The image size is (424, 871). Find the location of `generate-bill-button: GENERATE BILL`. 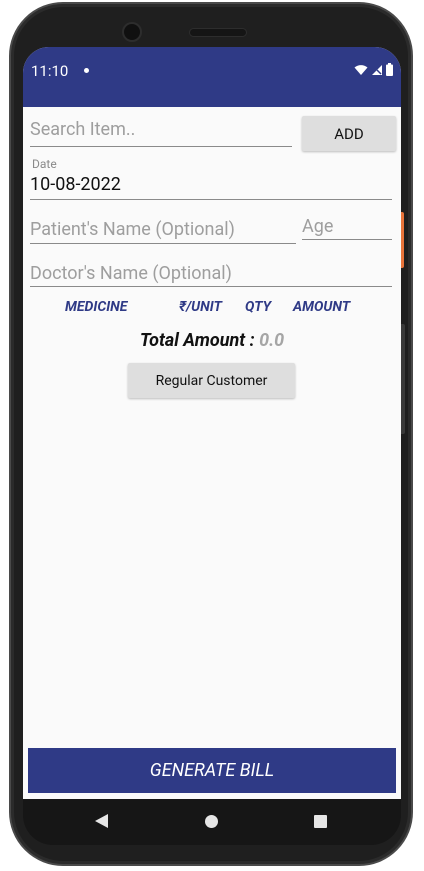

generate-bill-button: GENERATE BILL is located at coordinates (212, 770).